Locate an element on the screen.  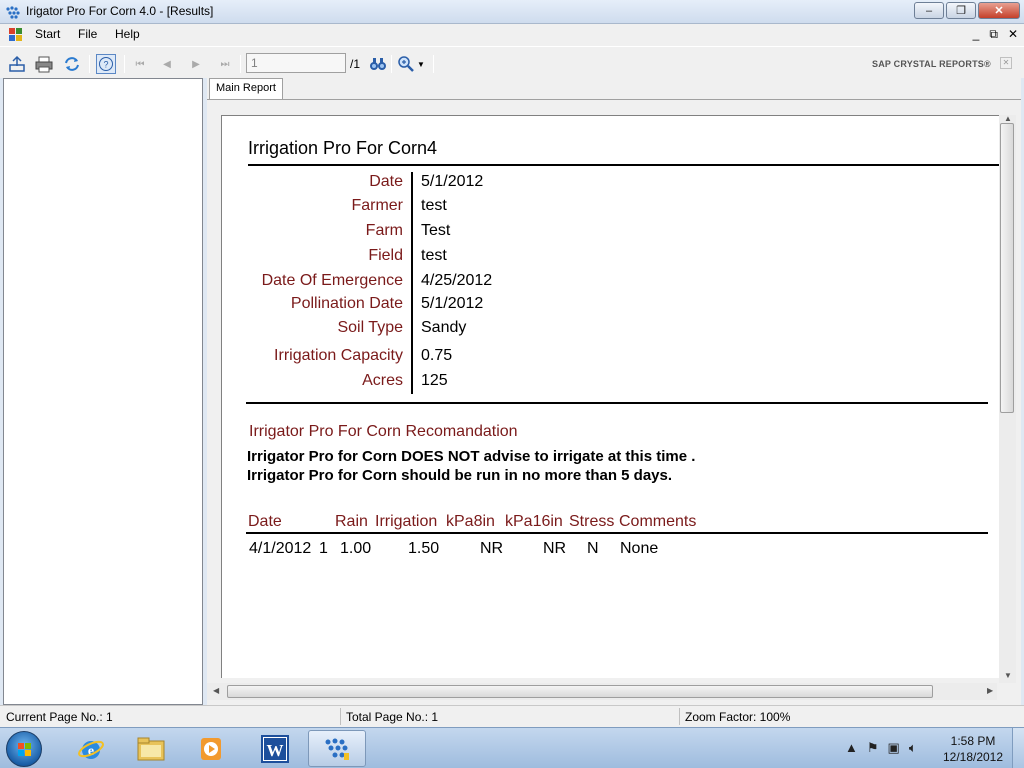
zoom-dropdown-chevron-icon: ▼ is located at coordinates (421, 64).